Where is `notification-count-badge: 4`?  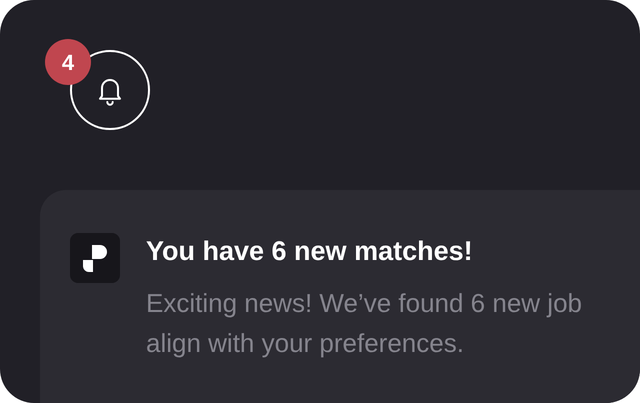
notification-count-badge: 4 is located at coordinates (68, 62).